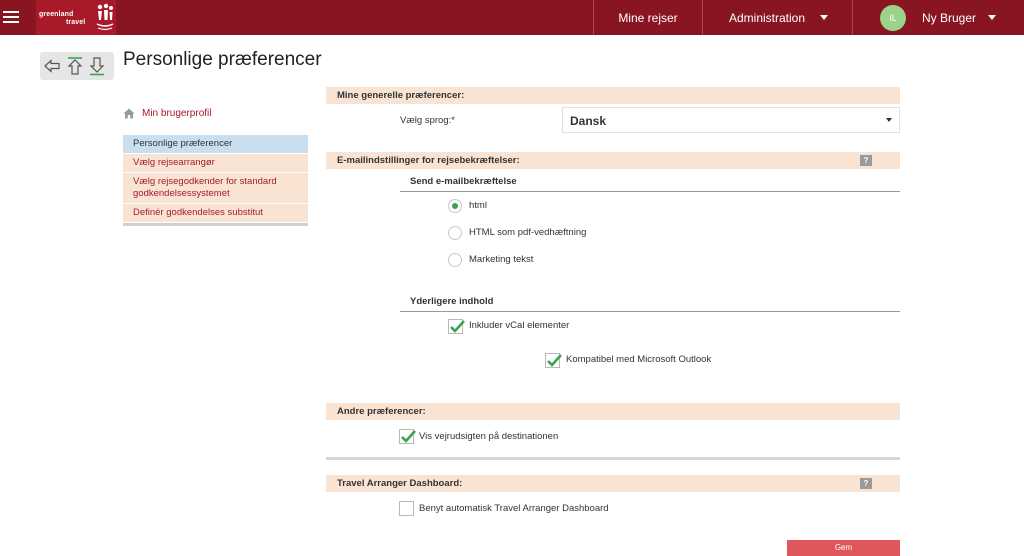 This screenshot has height=556, width=1024. I want to click on nav-my-trips: Mine rejser, so click(647, 17).